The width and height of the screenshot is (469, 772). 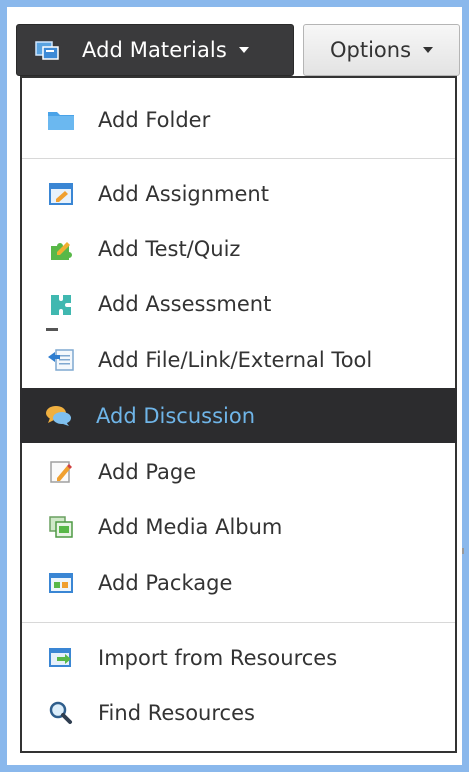 I want to click on folder-icon, so click(x=61, y=120).